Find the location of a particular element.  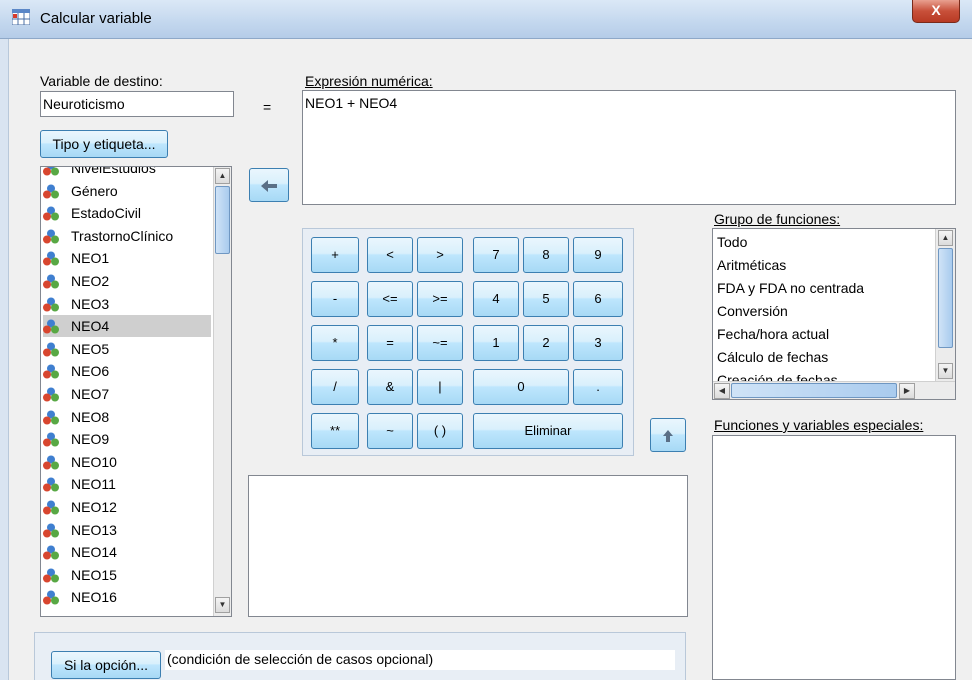

key-3: 3 is located at coordinates (598, 343).